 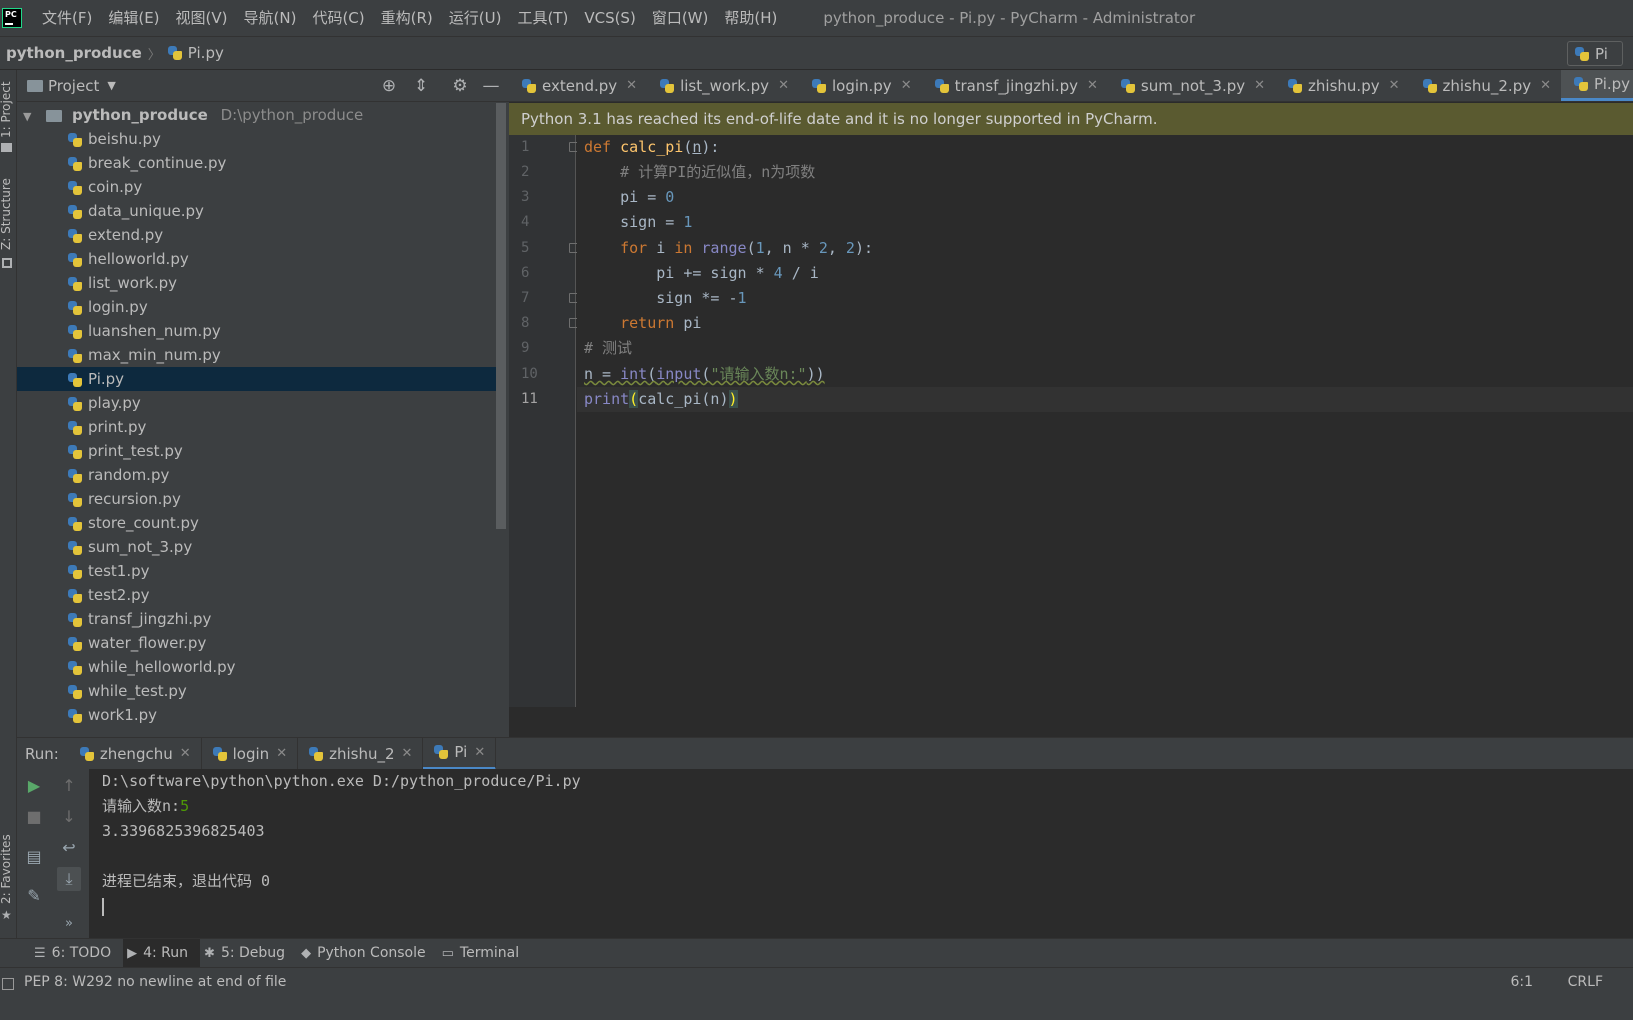 I want to click on tool-window-button: ✱ 5: Debug, so click(x=248, y=953).